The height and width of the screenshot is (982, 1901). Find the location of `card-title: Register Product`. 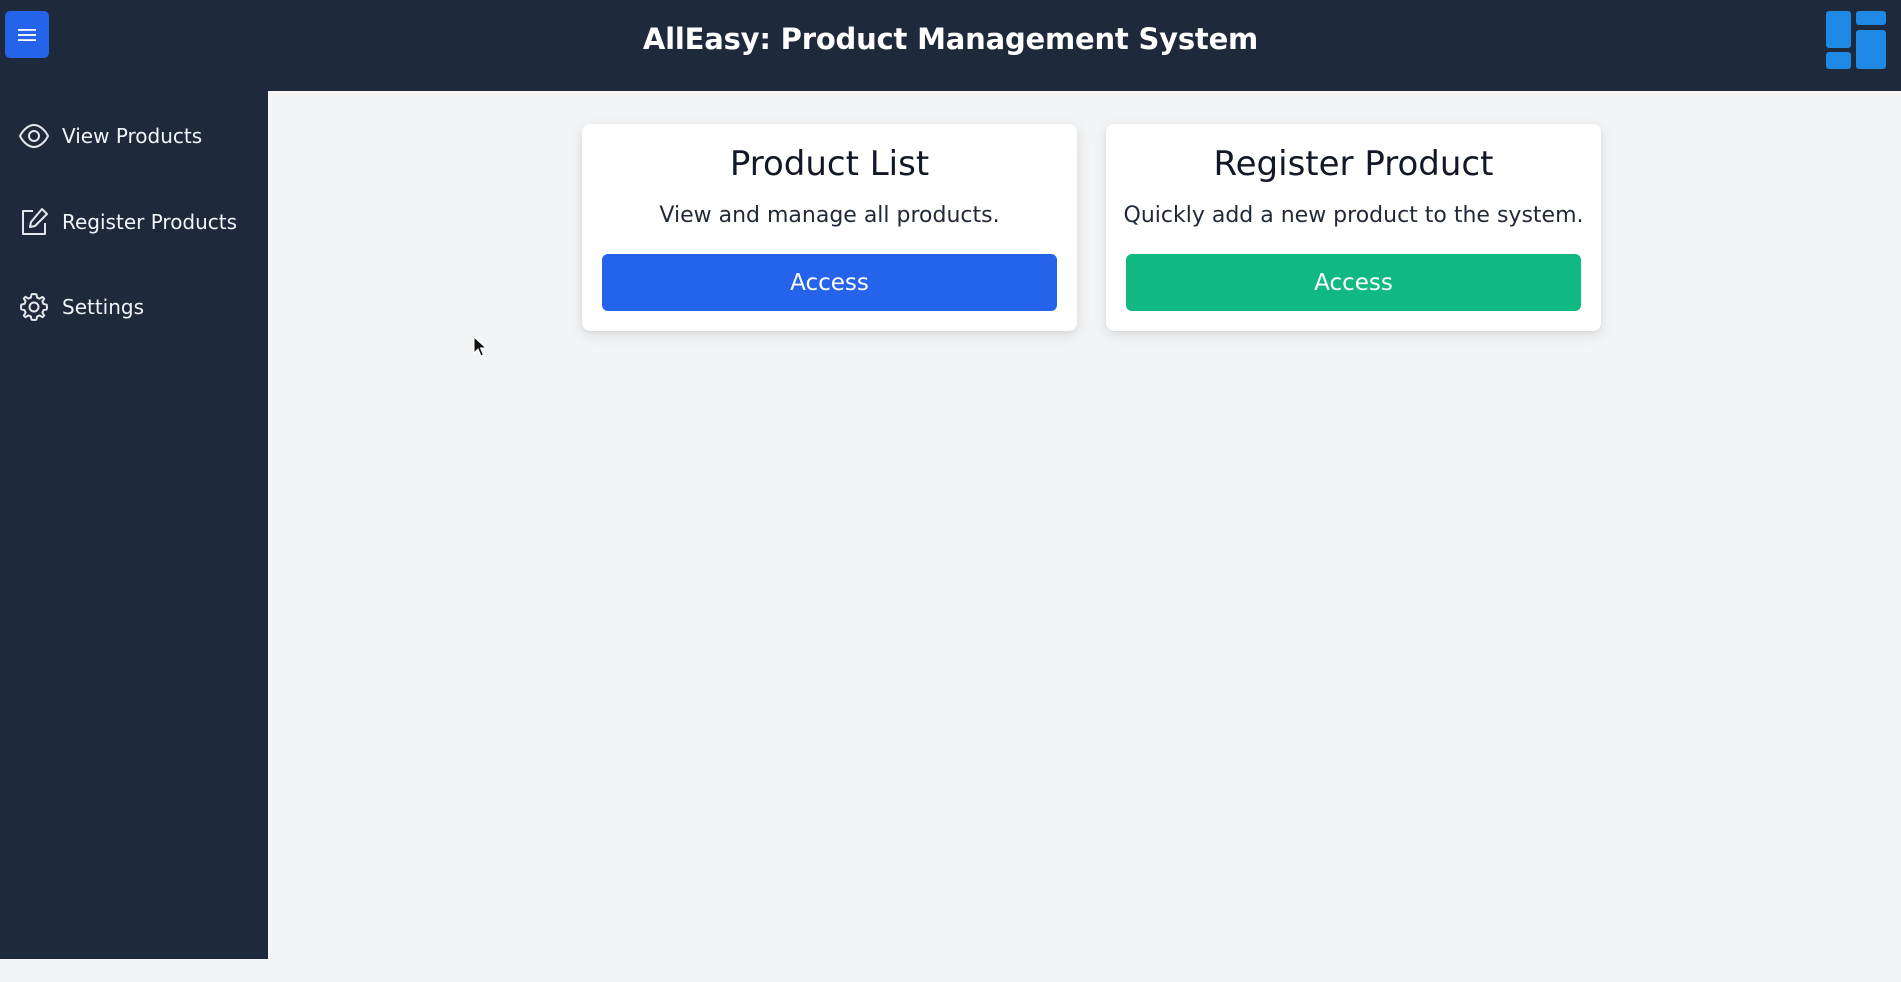

card-title: Register Product is located at coordinates (1353, 164).